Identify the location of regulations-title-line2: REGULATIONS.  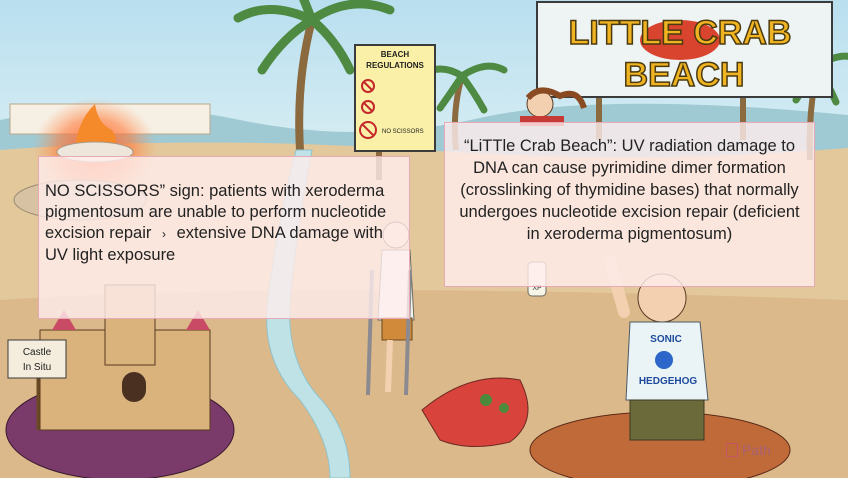
(395, 65).